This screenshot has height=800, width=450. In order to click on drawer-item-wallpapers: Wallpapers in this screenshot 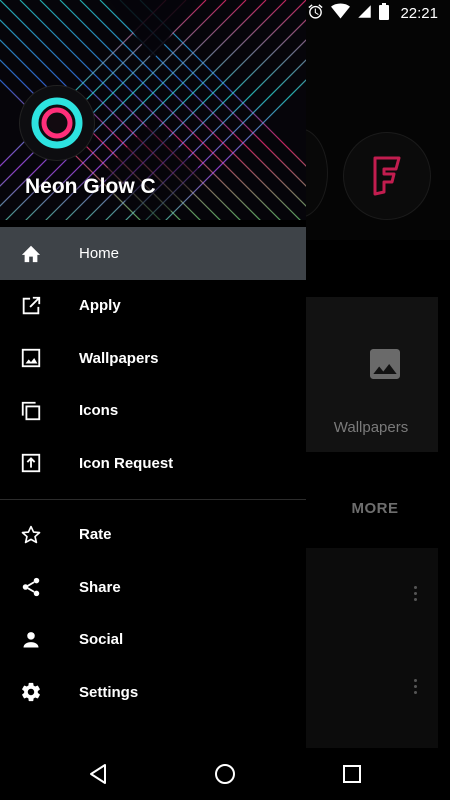, I will do `click(153, 358)`.